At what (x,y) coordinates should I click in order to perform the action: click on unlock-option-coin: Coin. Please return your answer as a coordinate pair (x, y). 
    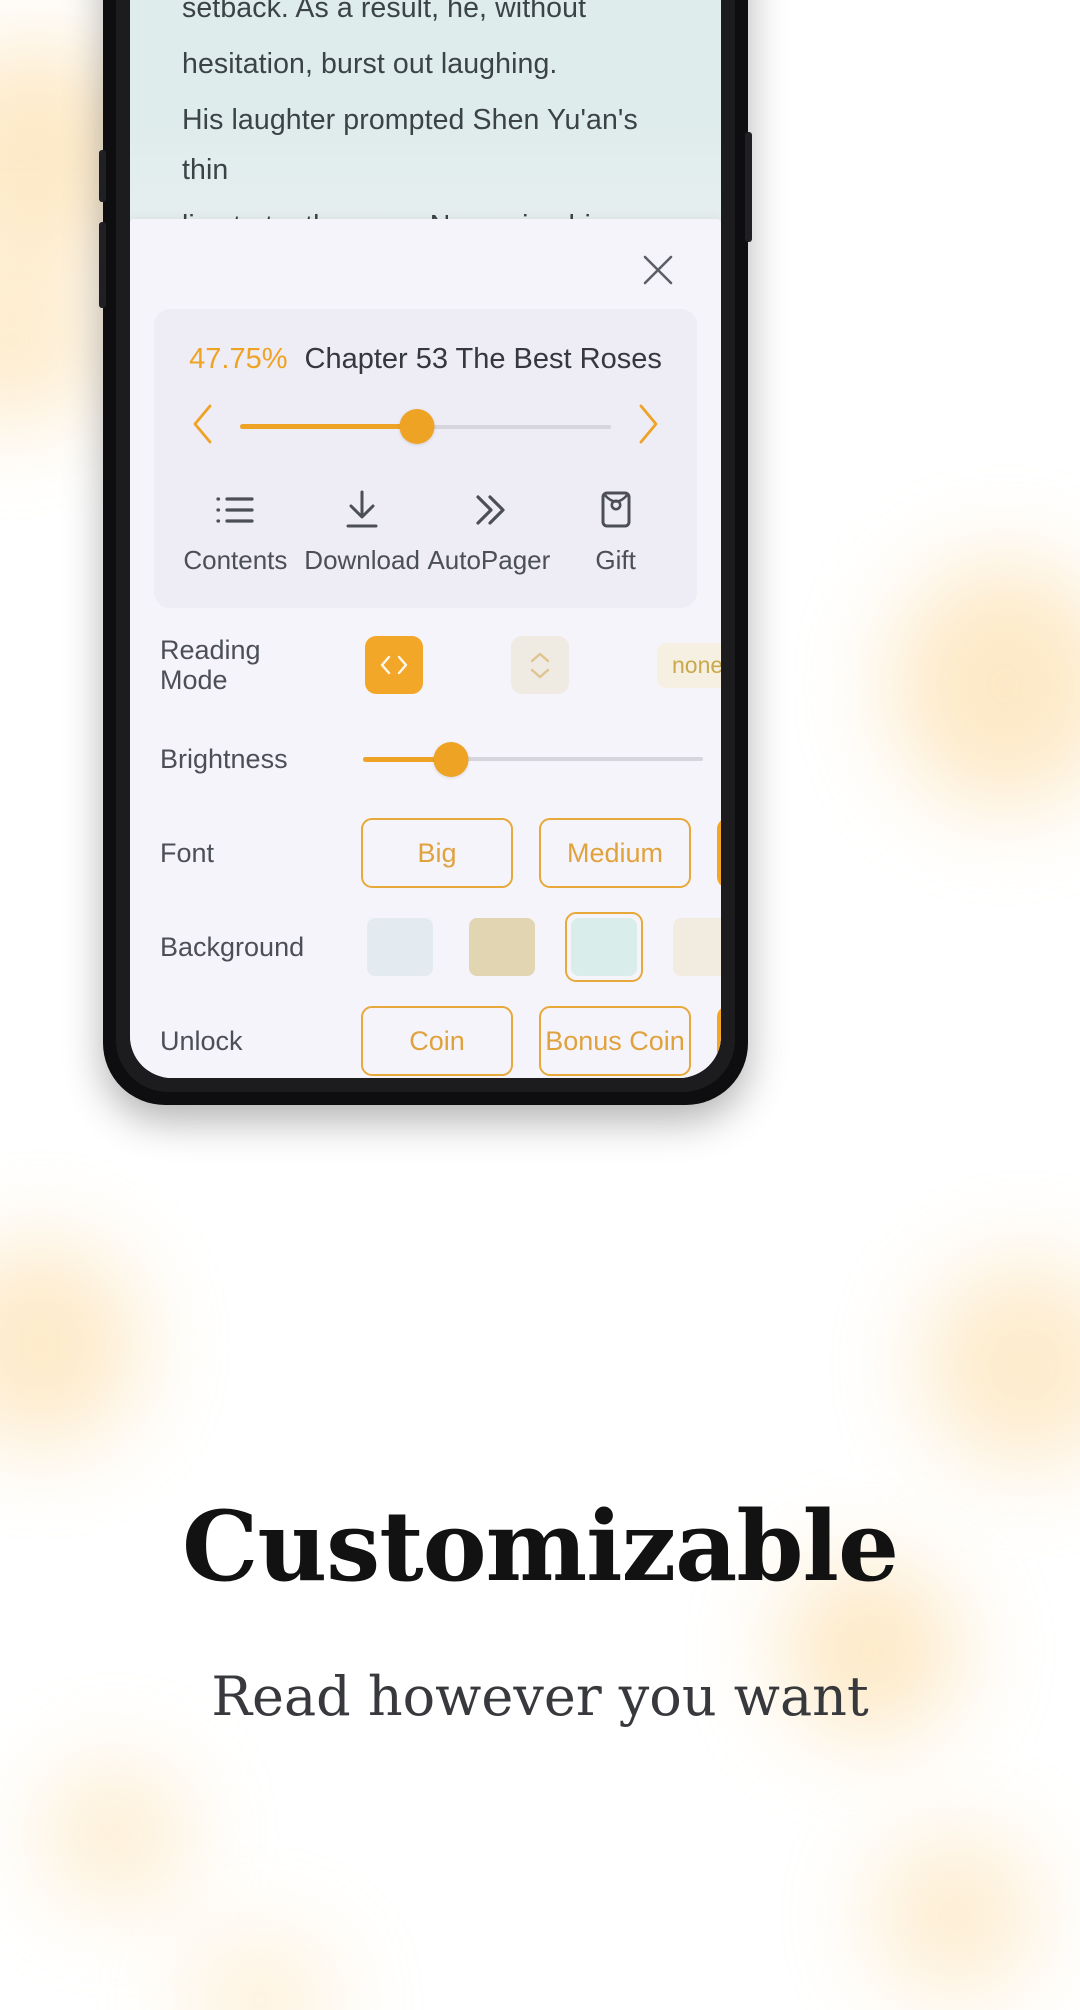
    Looking at the image, I should click on (437, 1041).